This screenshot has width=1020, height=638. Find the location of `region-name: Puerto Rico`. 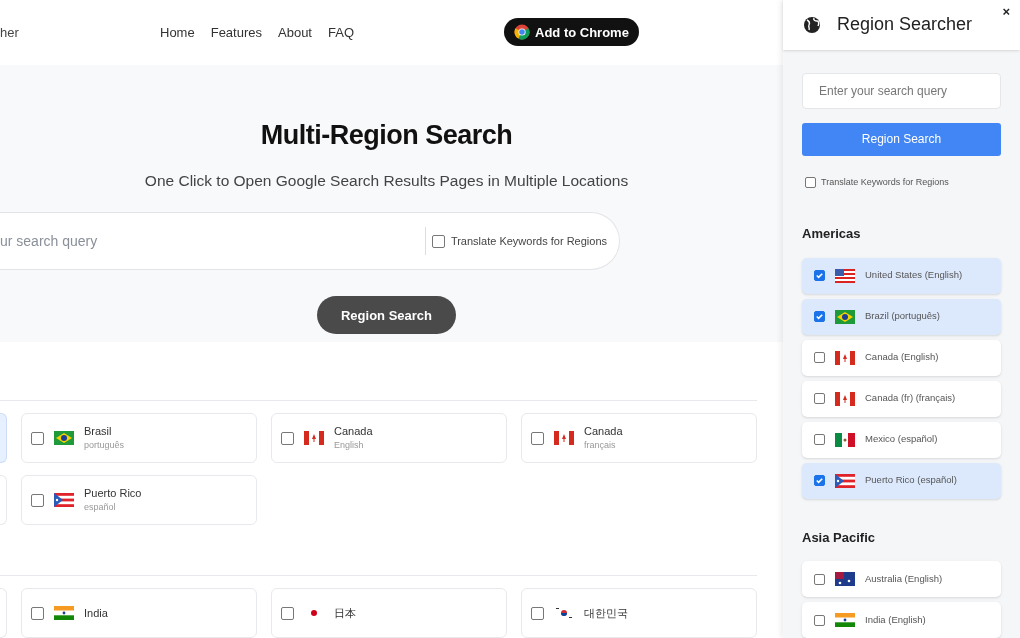

region-name: Puerto Rico is located at coordinates (113, 493).